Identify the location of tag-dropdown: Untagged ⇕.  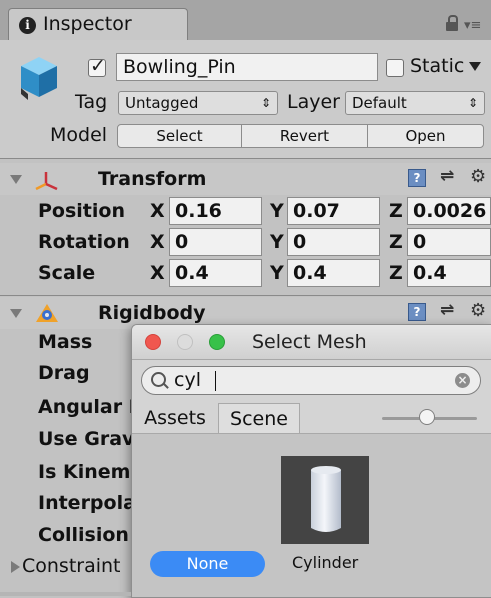
(198, 103).